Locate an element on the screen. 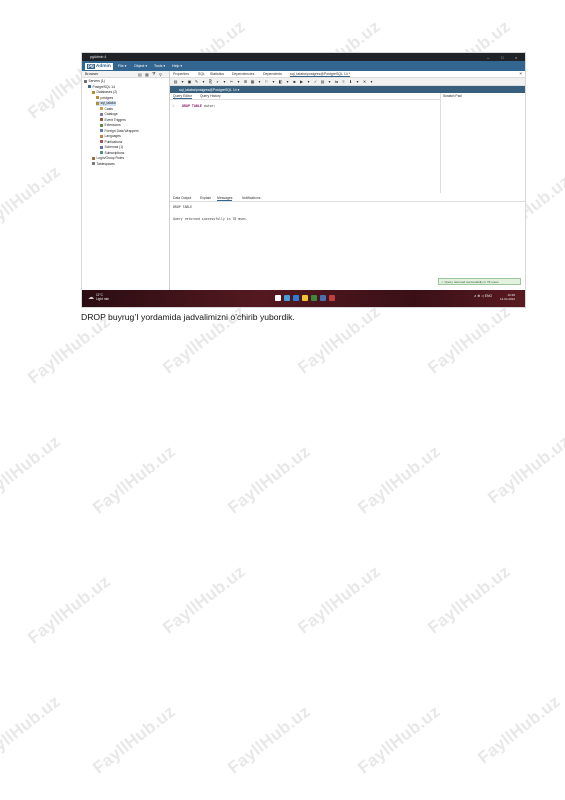 This screenshot has height=800, width=565. weather-desc: Light rain is located at coordinates (103, 299).